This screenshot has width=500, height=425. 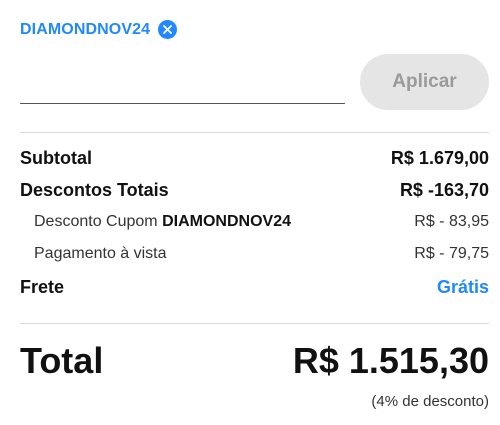 I want to click on shipping-label: Frete, so click(x=42, y=287).